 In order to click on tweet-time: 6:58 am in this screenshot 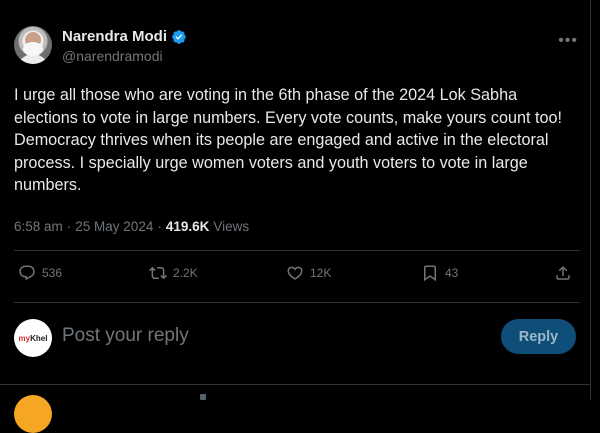, I will do `click(38, 226)`.